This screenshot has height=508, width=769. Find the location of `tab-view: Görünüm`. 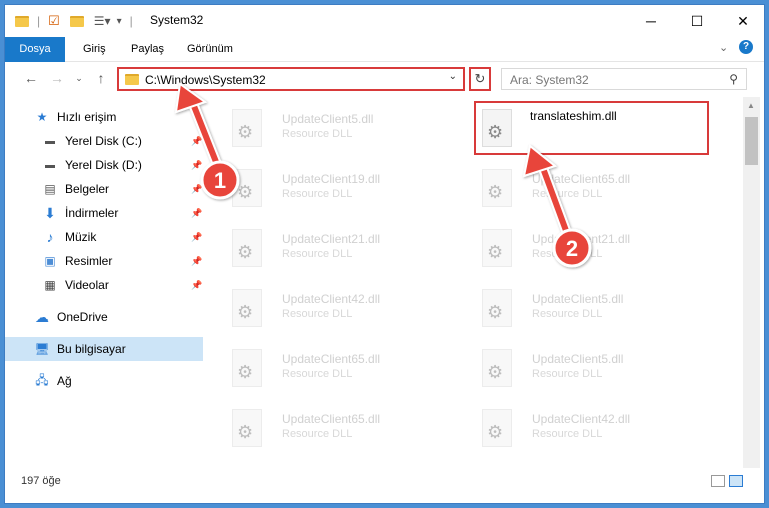

tab-view: Görünüm is located at coordinates (210, 49).